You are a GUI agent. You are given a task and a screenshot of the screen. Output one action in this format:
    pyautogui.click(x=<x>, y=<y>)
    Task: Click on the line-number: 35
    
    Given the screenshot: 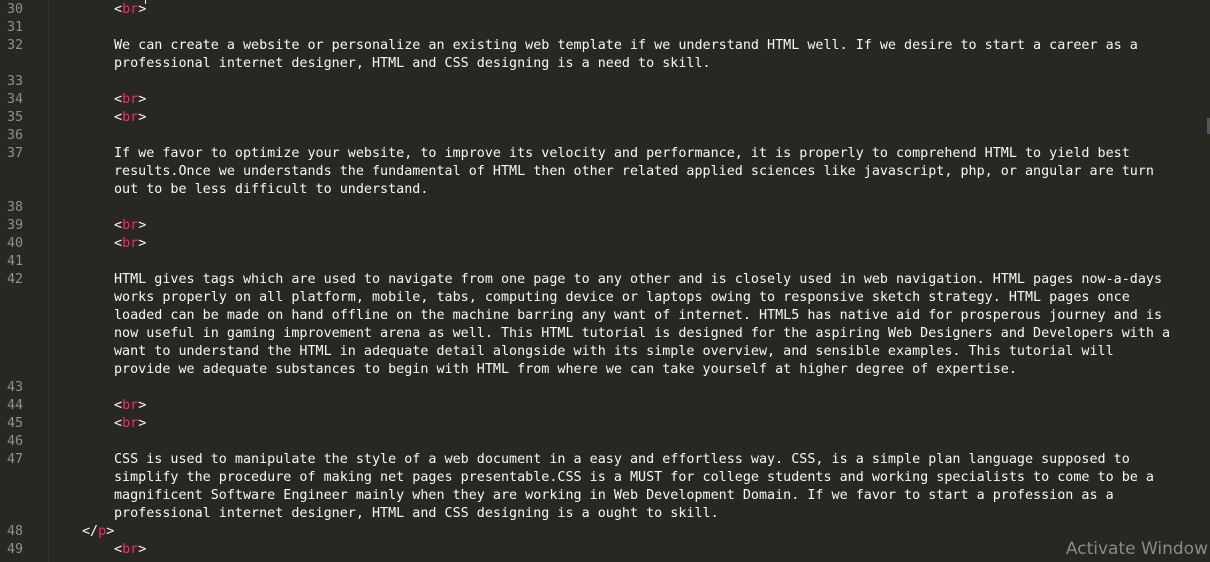 What is the action you would take?
    pyautogui.click(x=15, y=117)
    